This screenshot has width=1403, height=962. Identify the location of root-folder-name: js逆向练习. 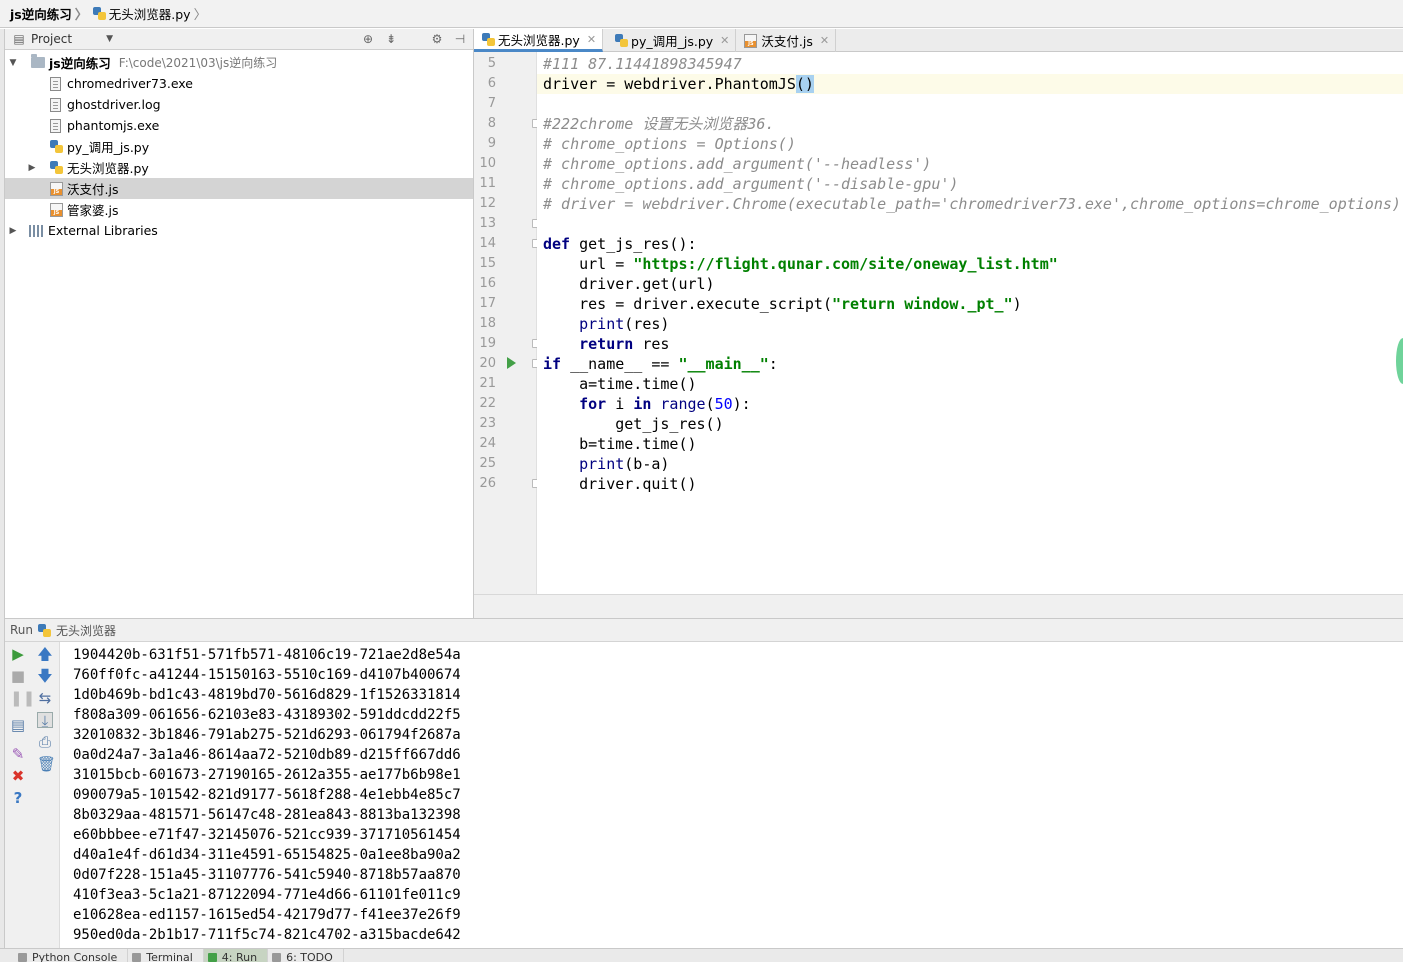
(80, 62).